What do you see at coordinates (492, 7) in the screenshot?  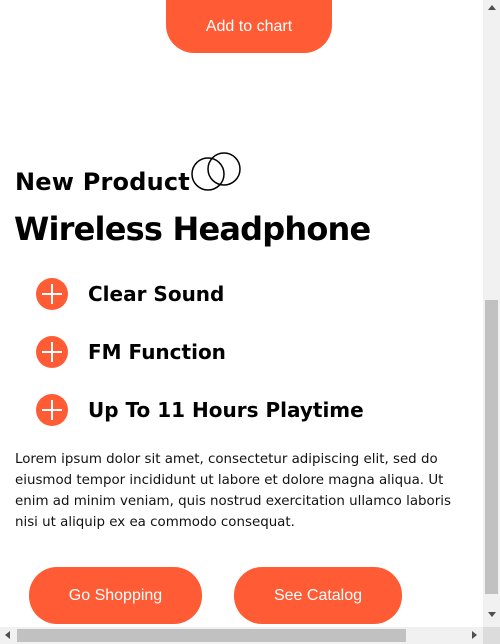 I see `scroll-up-arrow-icon` at bounding box center [492, 7].